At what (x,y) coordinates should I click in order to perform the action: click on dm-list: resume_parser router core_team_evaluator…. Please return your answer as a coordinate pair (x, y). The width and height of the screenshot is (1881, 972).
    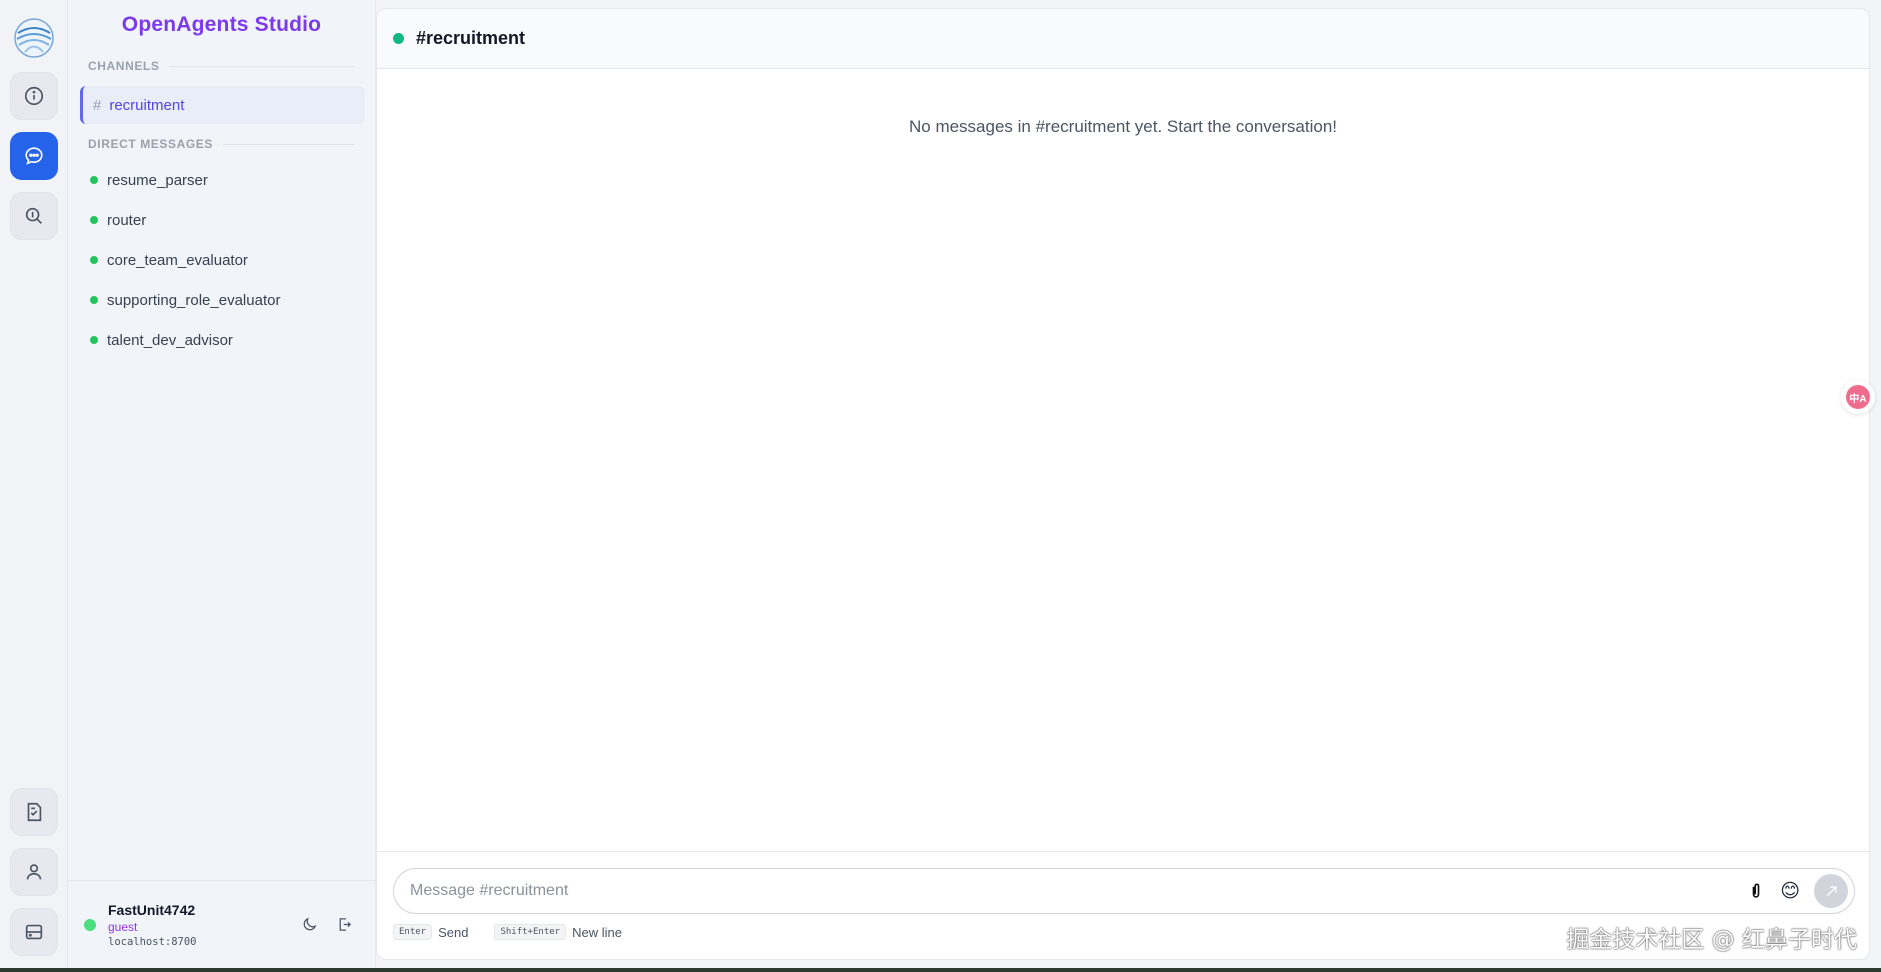
    Looking at the image, I should click on (221, 260).